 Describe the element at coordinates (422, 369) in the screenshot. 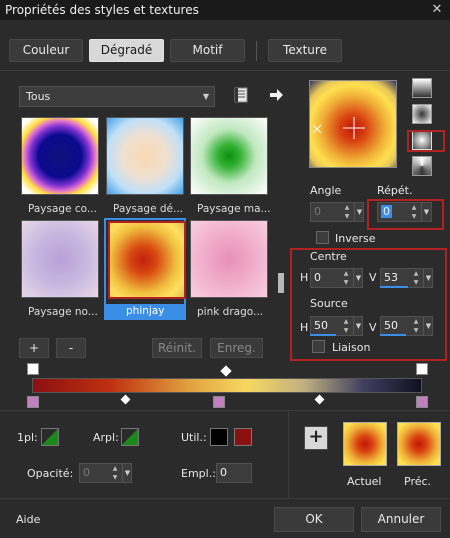

I see `opacity-stop-right-icon` at that location.